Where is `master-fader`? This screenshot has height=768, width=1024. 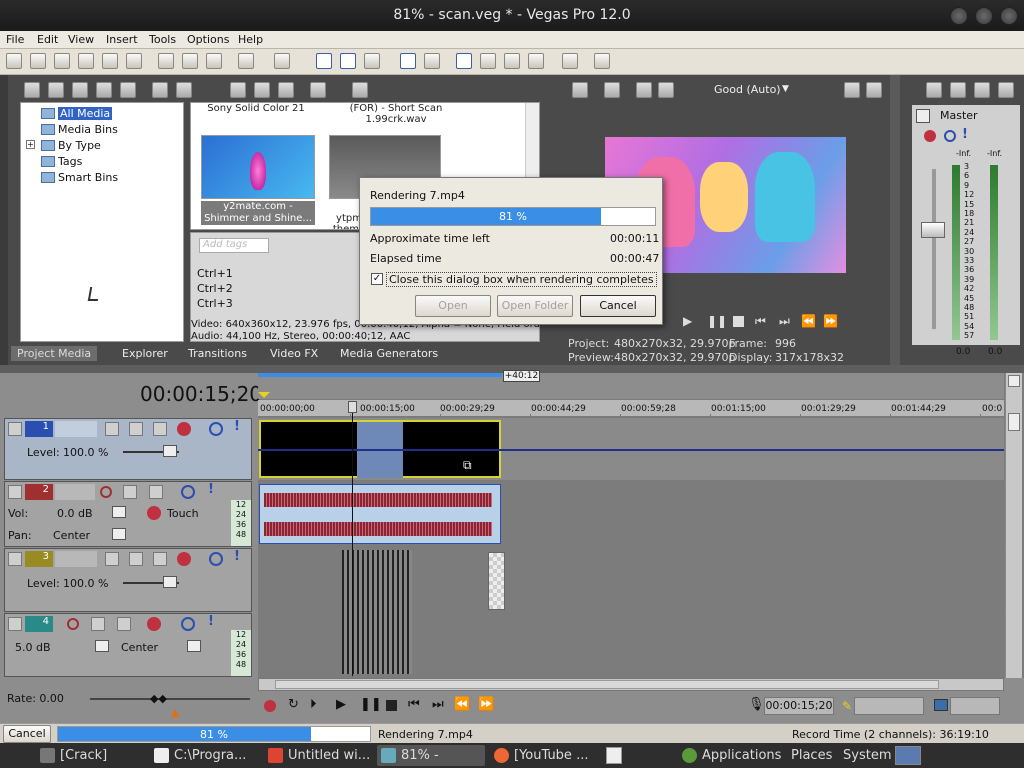
master-fader is located at coordinates (933, 230).